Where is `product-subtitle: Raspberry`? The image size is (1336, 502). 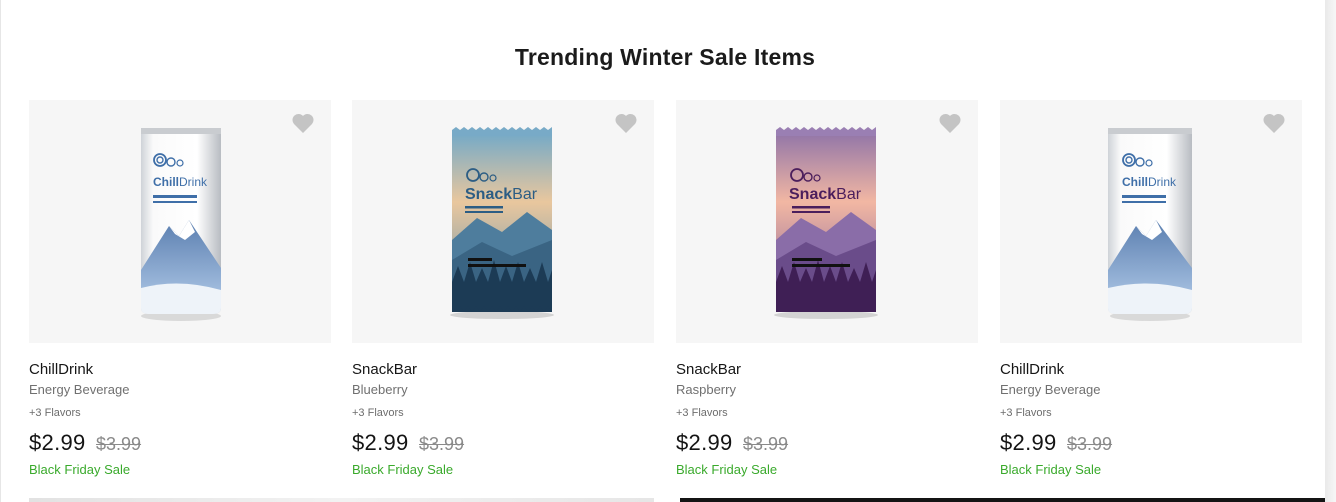 product-subtitle: Raspberry is located at coordinates (706, 389).